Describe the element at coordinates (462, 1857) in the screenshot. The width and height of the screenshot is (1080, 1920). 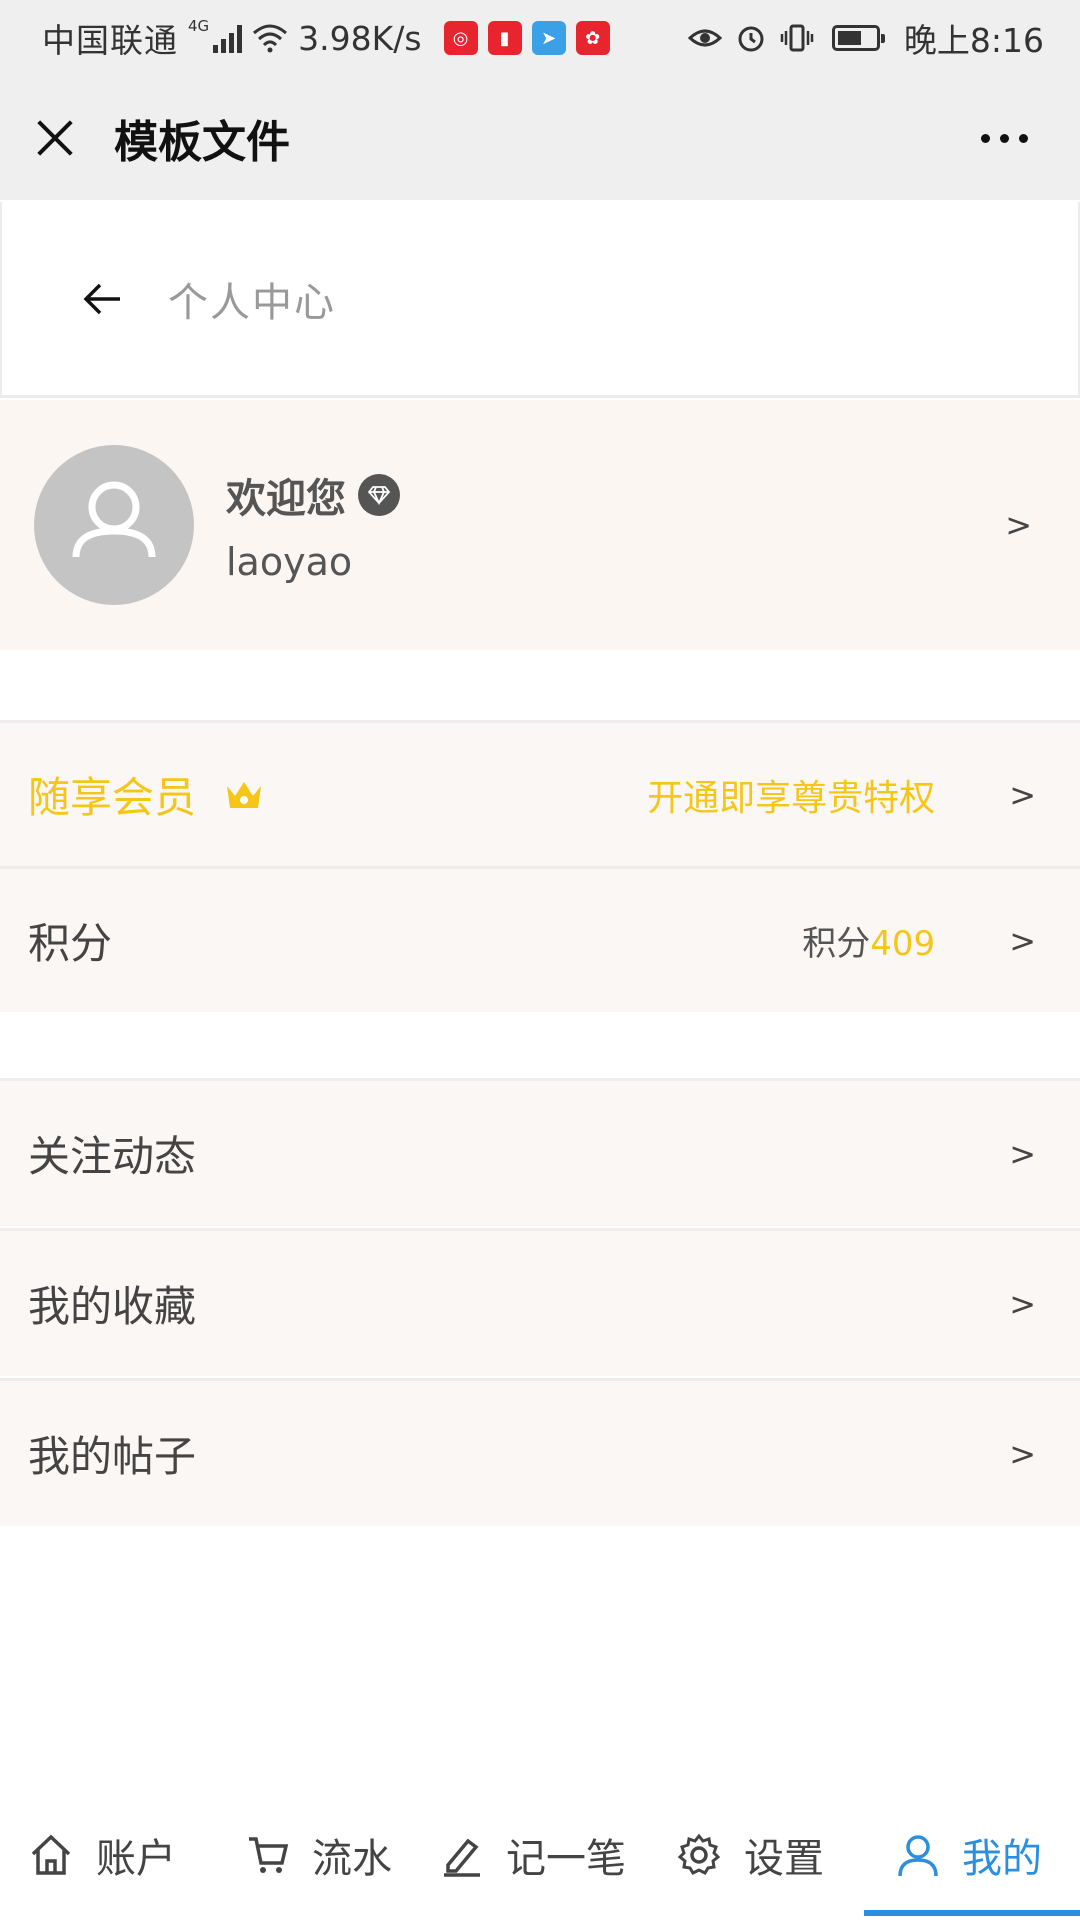
I see `pen-icon` at that location.